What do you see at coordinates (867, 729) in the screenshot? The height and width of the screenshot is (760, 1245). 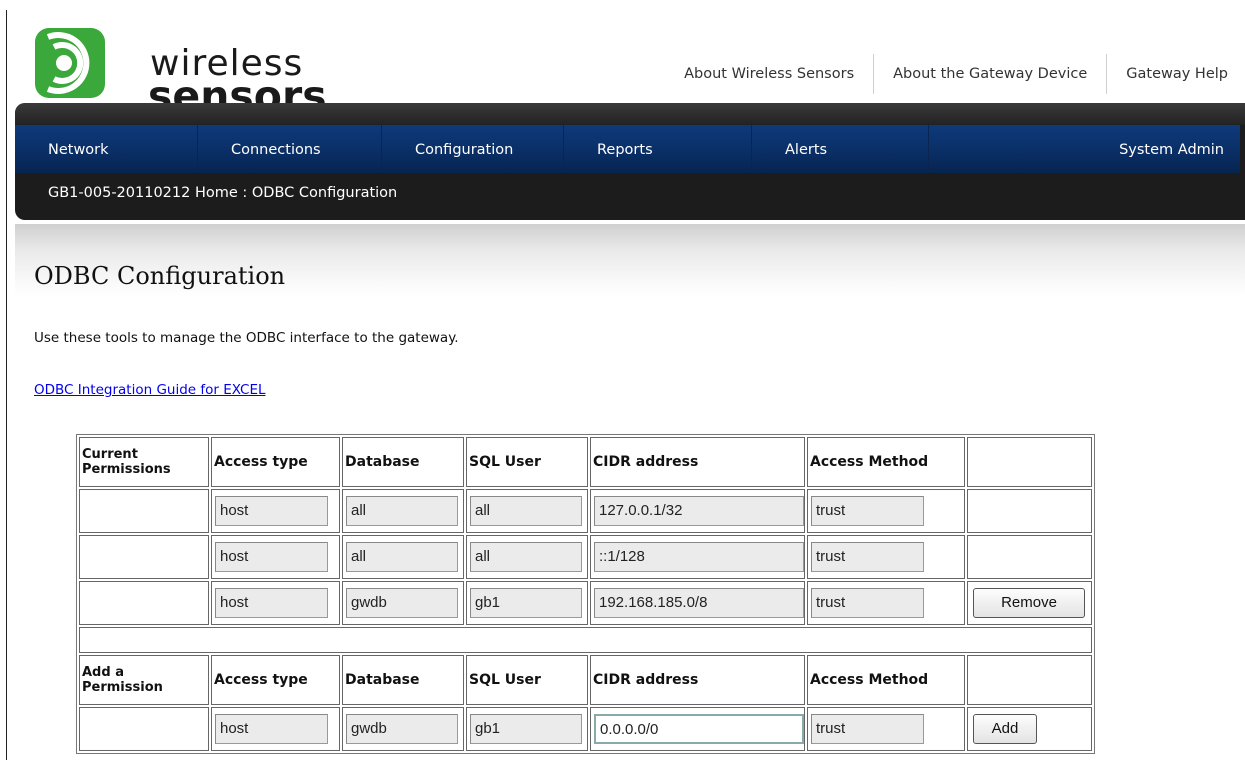 I see `add-access-method-select: trust` at bounding box center [867, 729].